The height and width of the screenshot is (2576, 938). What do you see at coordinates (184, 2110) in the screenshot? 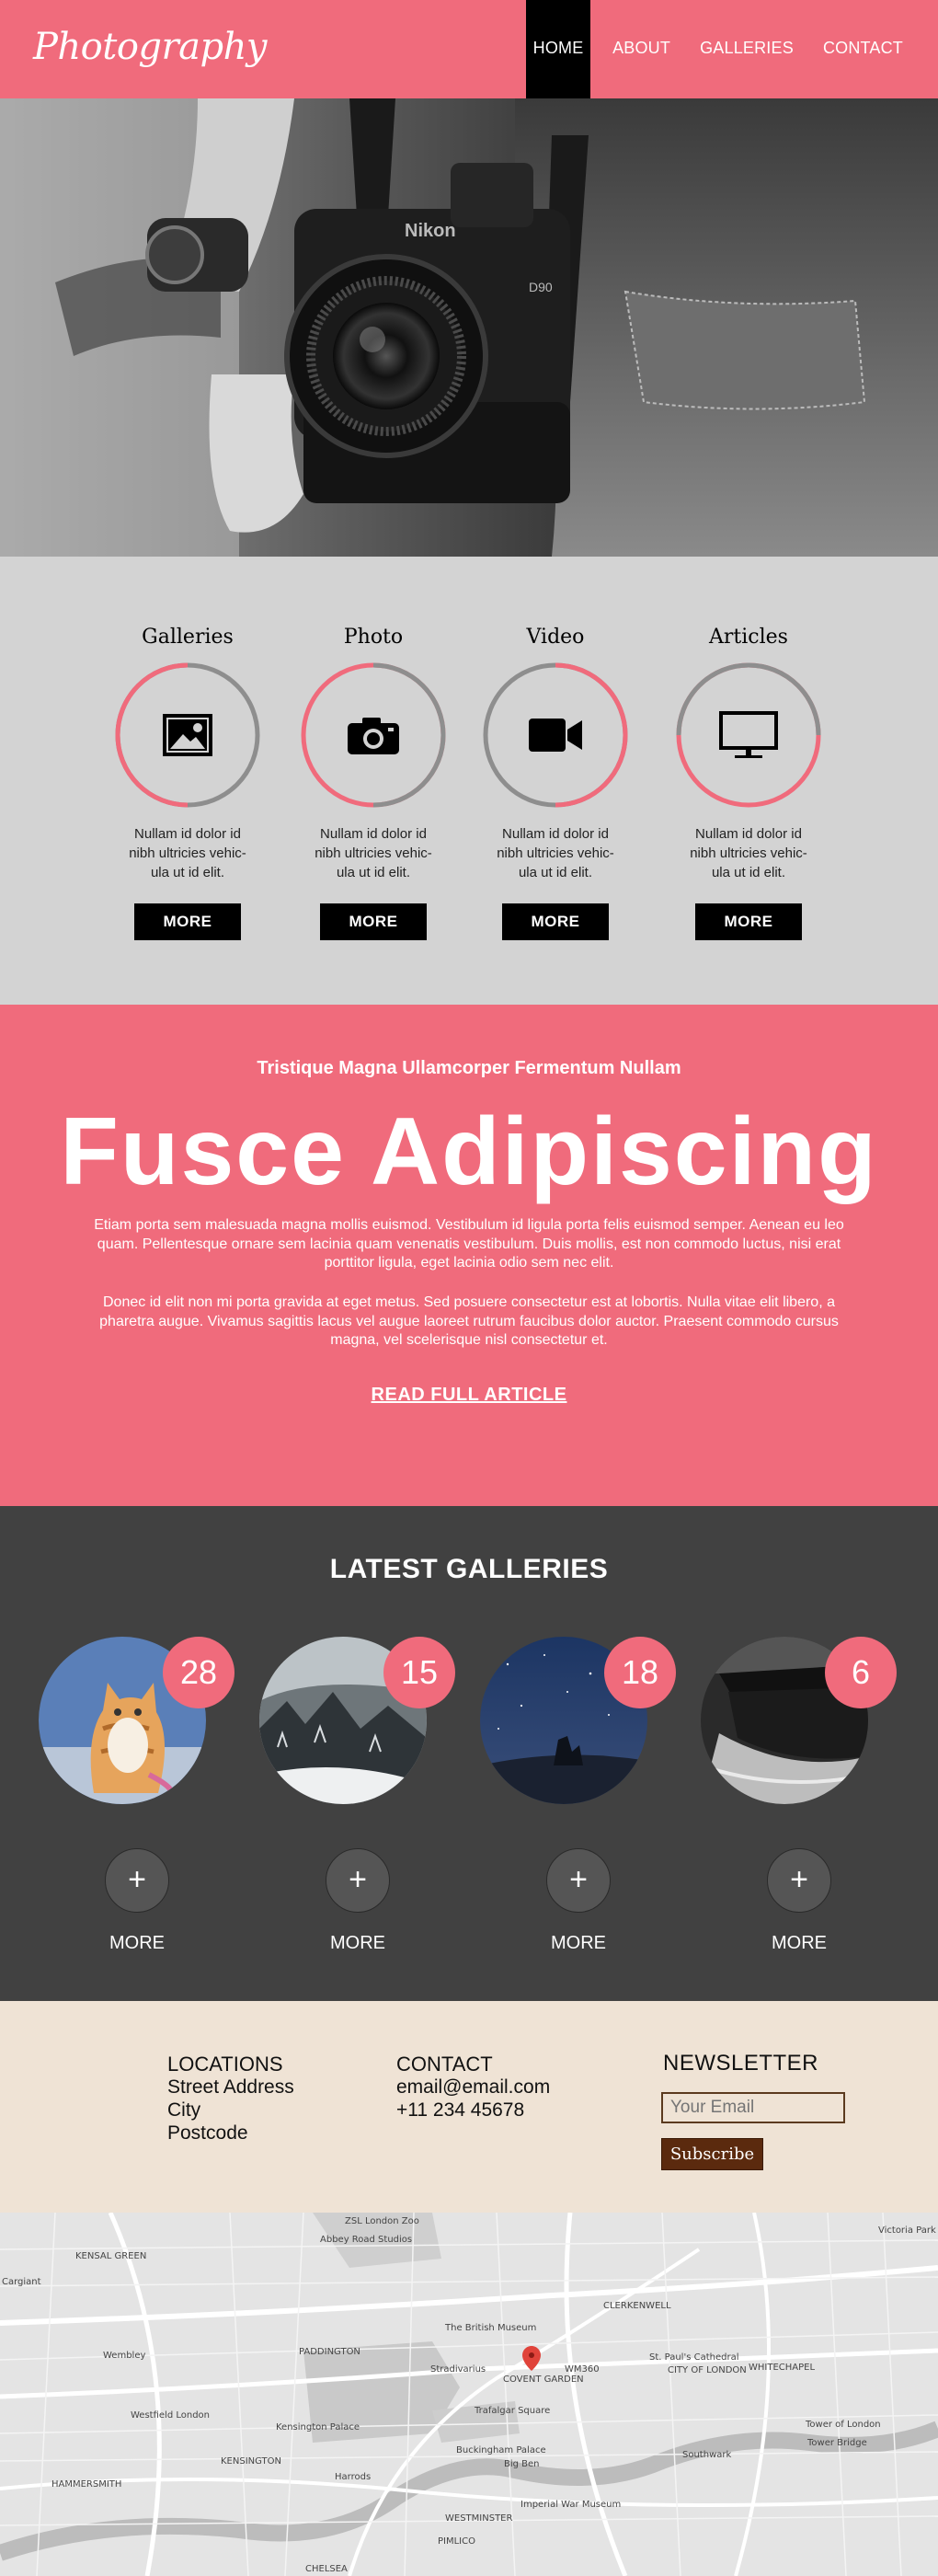
I see `locations-line: City` at bounding box center [184, 2110].